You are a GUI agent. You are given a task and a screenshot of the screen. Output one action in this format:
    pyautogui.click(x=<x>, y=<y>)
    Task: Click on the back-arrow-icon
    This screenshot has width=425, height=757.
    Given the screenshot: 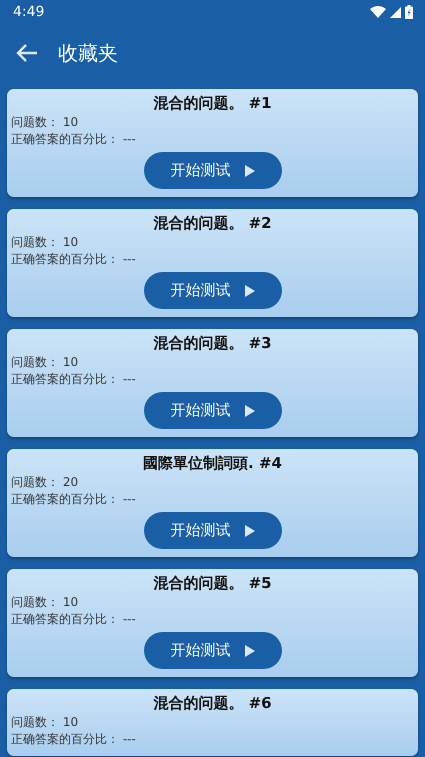 What is the action you would take?
    pyautogui.click(x=27, y=53)
    